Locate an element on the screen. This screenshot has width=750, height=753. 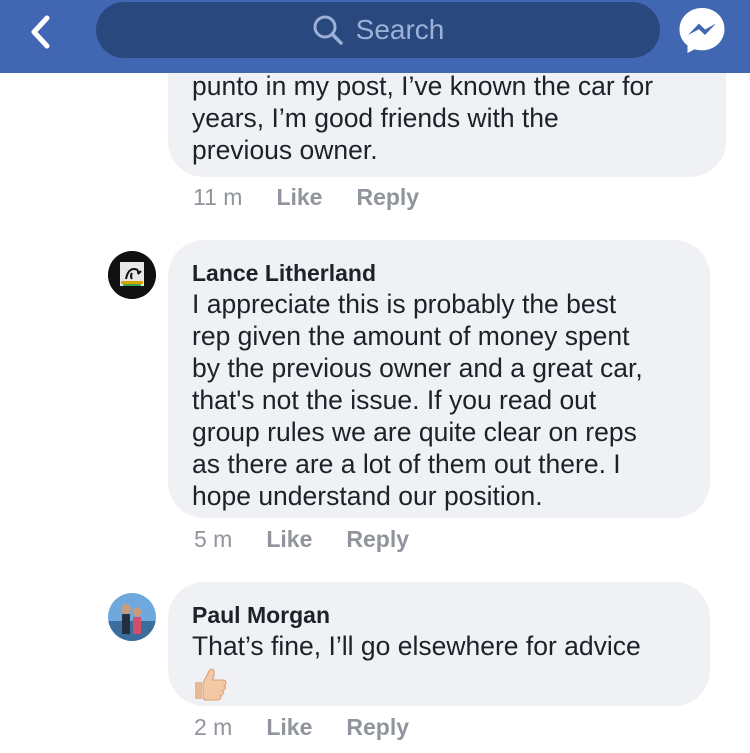
search-icon is located at coordinates (328, 30).